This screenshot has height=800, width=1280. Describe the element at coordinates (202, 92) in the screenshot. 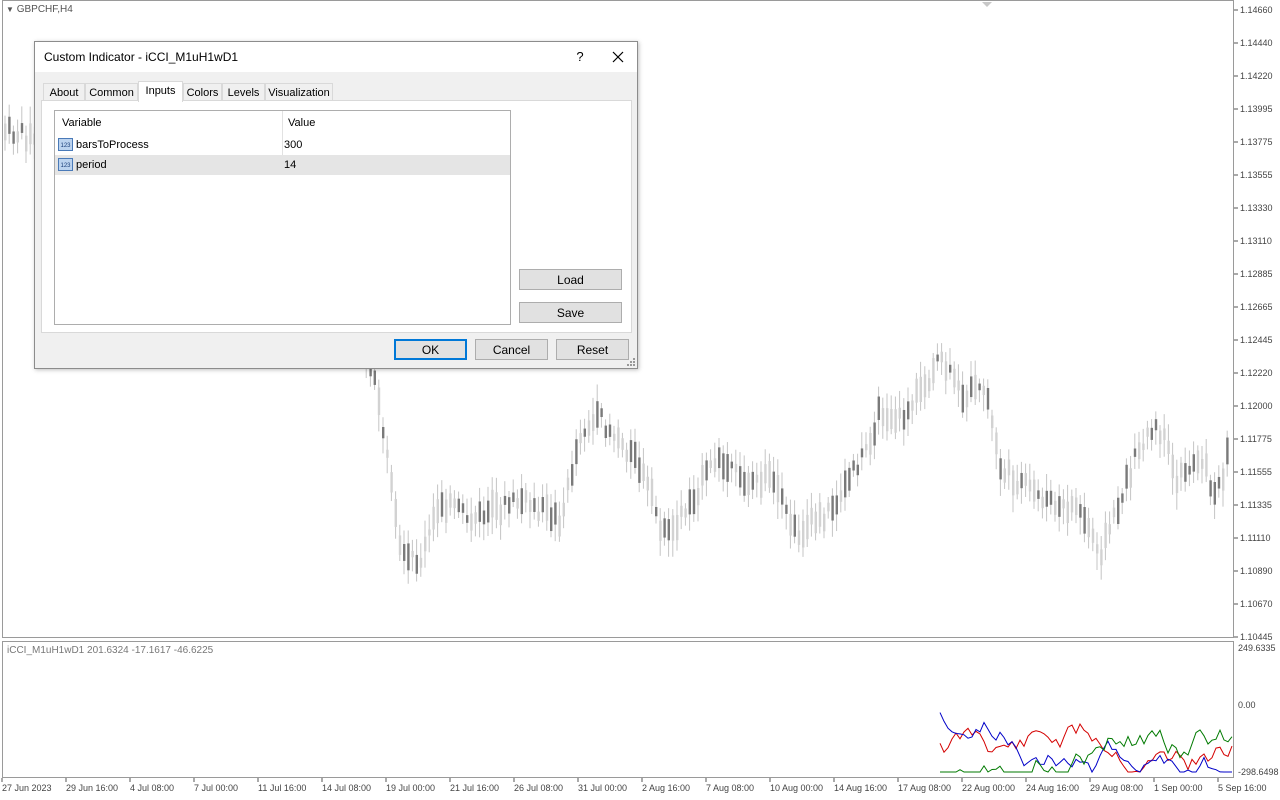

I see `tab-colors: Colors` at that location.